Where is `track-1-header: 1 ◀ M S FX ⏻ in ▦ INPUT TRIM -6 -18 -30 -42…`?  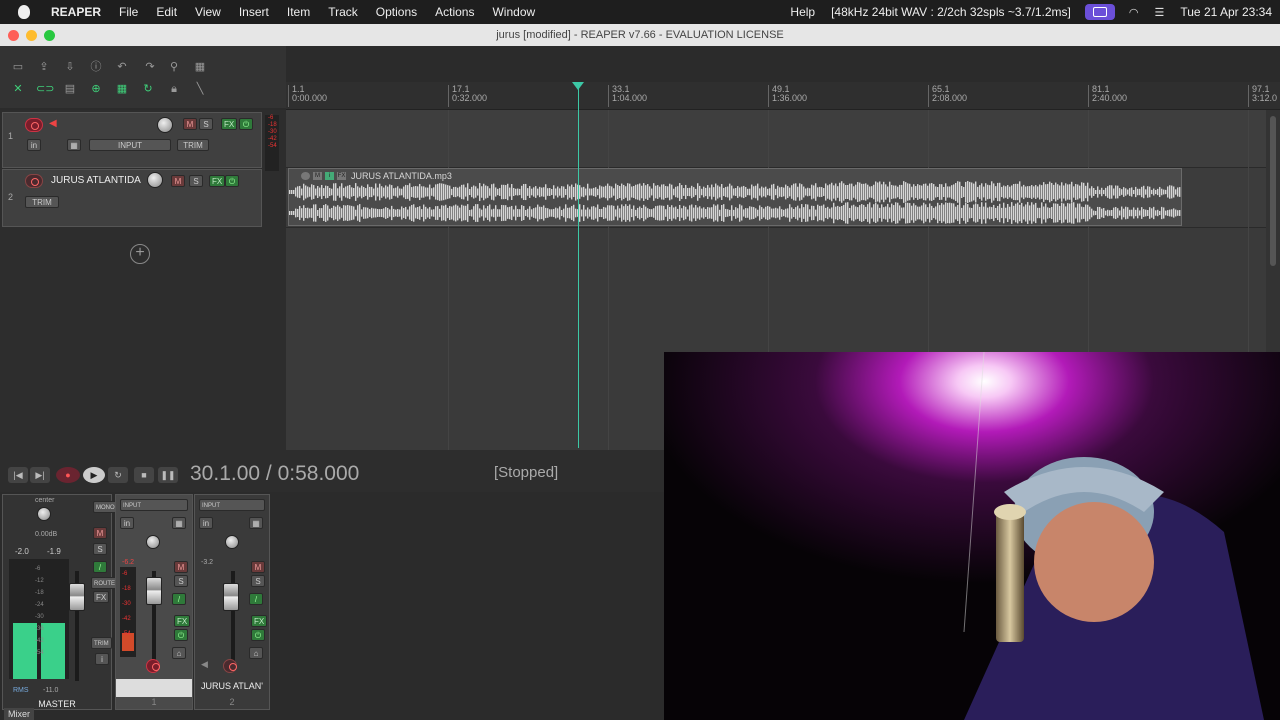 track-1-header: 1 ◀ M S FX ⏻ in ▦ INPUT TRIM -6 -18 -30 -42… is located at coordinates (140, 141).